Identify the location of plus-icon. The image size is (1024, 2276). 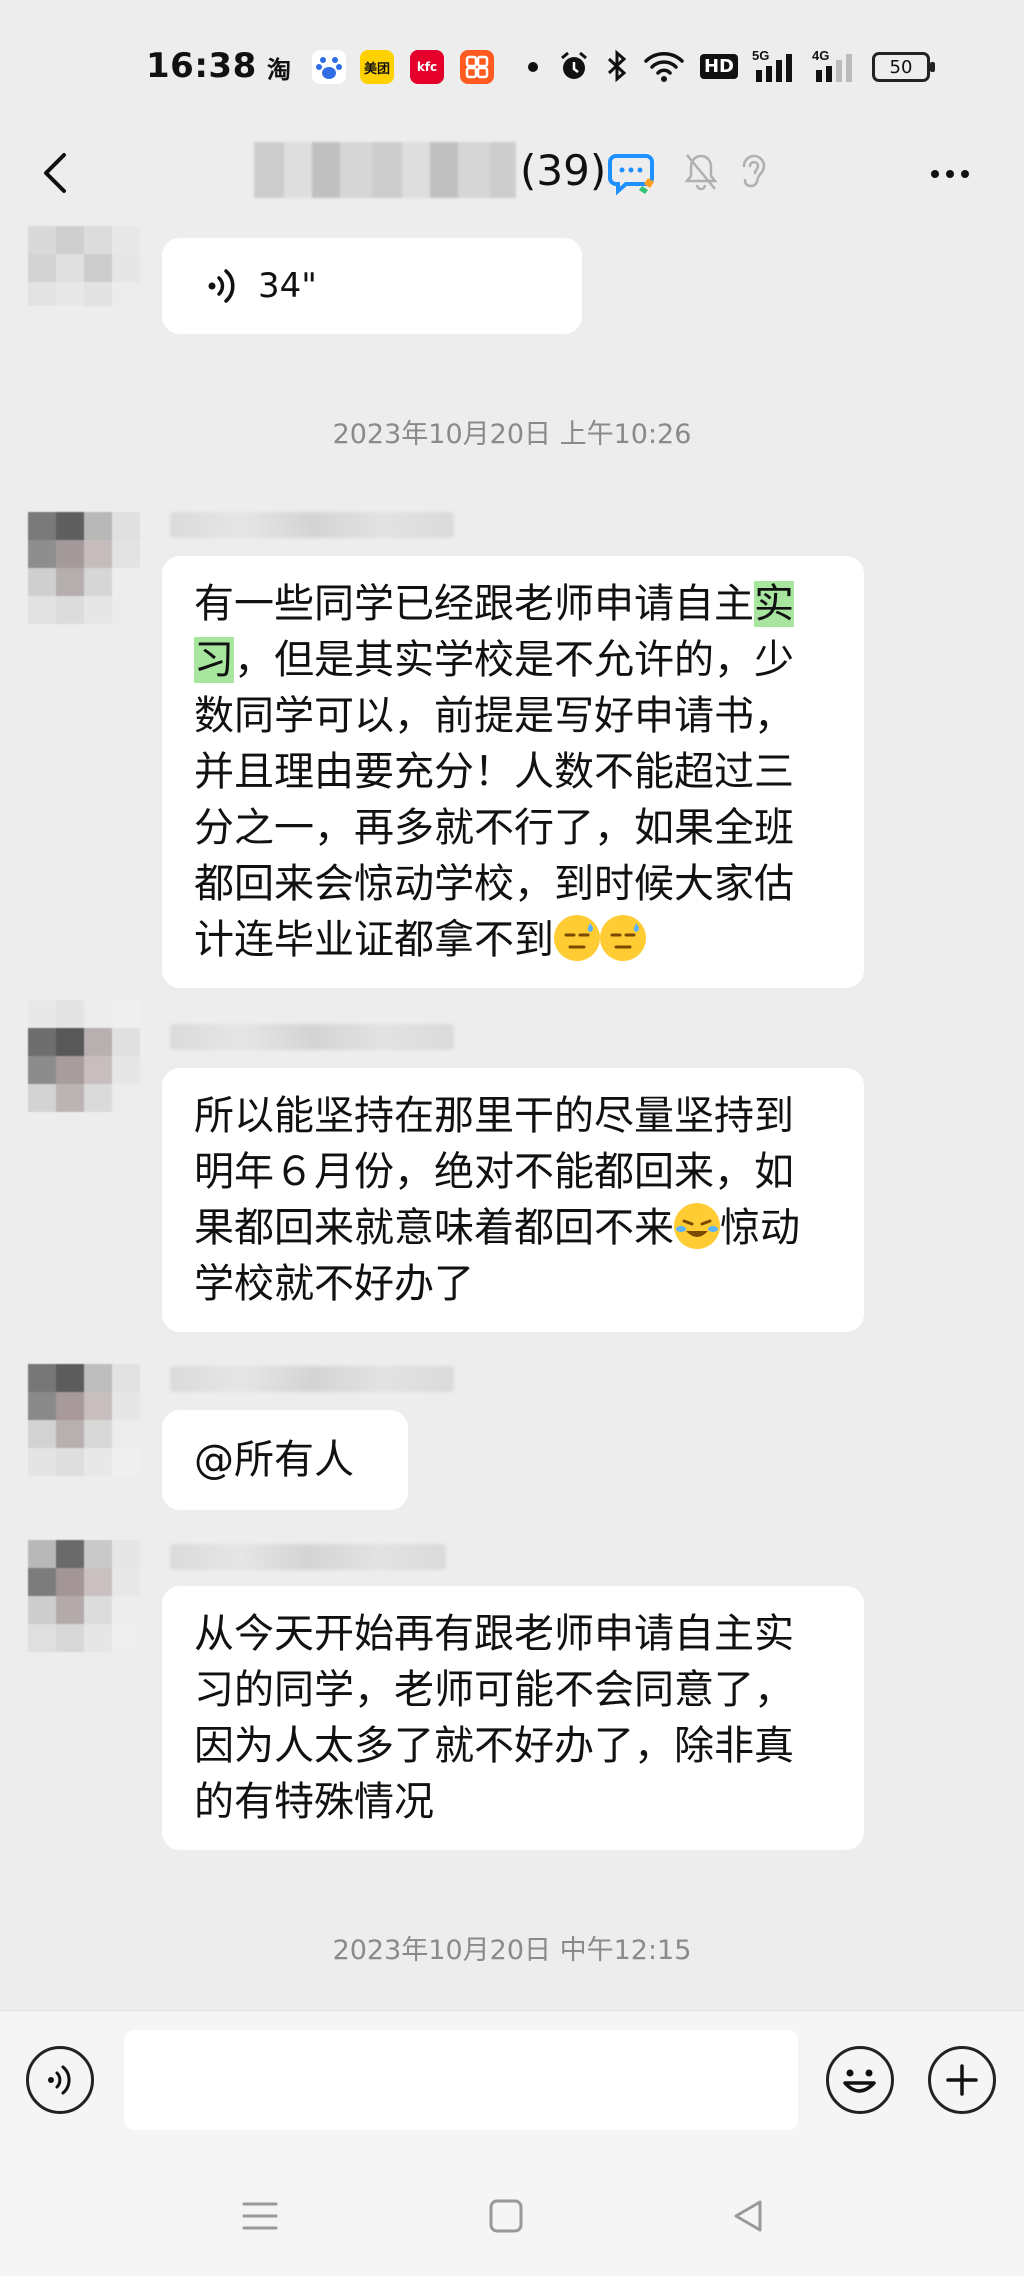
(962, 2080).